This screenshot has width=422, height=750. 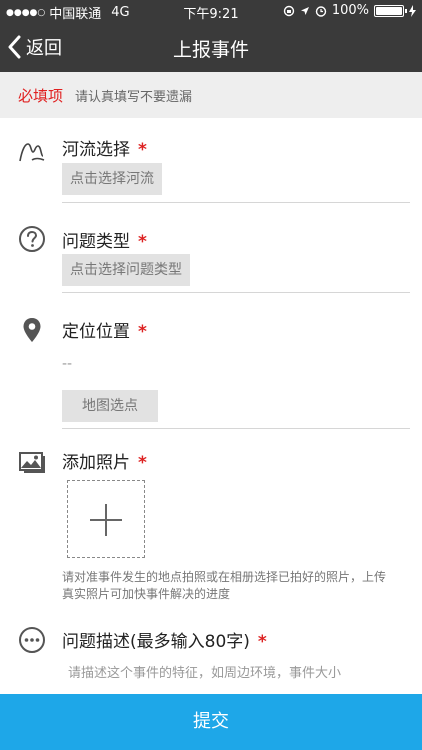 I want to click on description-section: 问题描述(最多输入80字) *, so click(x=211, y=652).